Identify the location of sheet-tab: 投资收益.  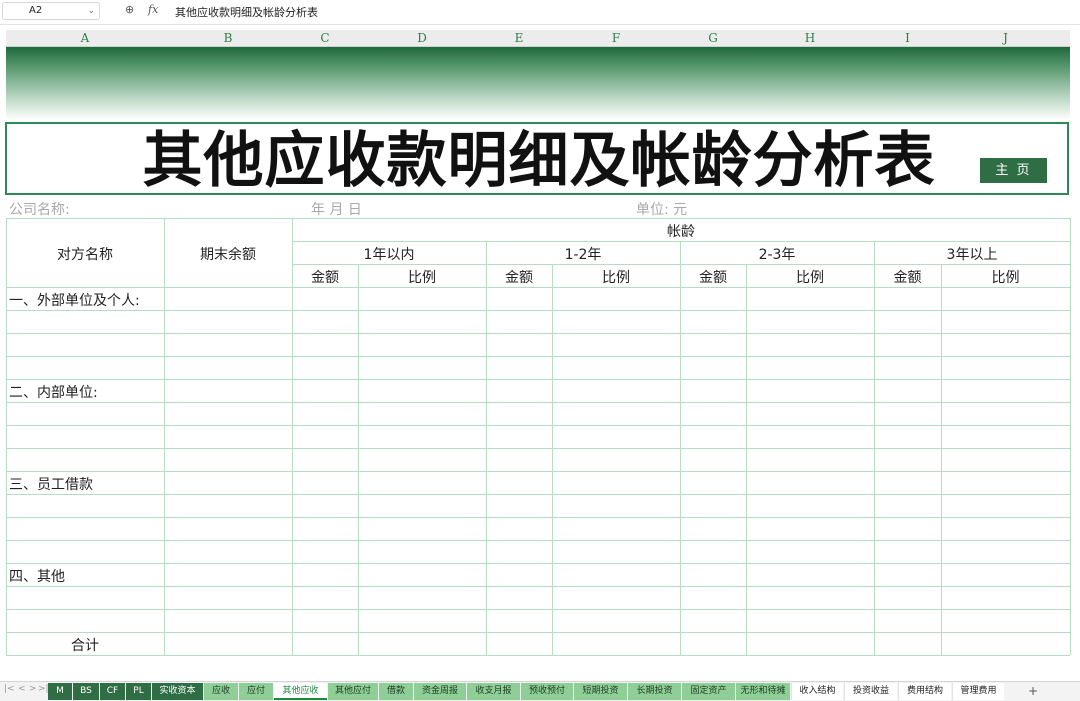
(870, 691).